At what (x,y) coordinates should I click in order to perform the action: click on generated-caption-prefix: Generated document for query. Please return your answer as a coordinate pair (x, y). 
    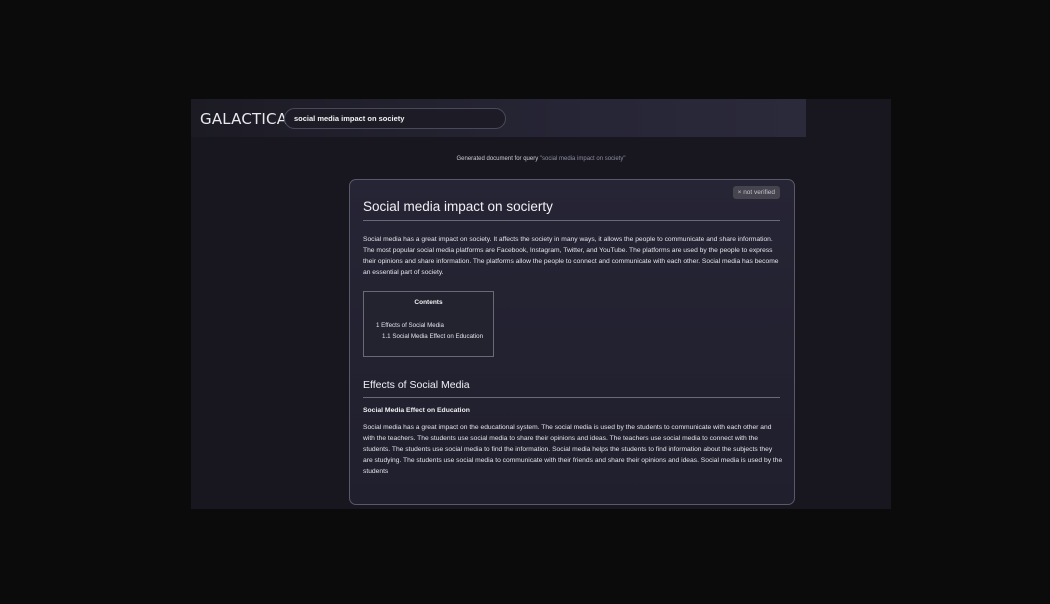
    Looking at the image, I should click on (498, 159).